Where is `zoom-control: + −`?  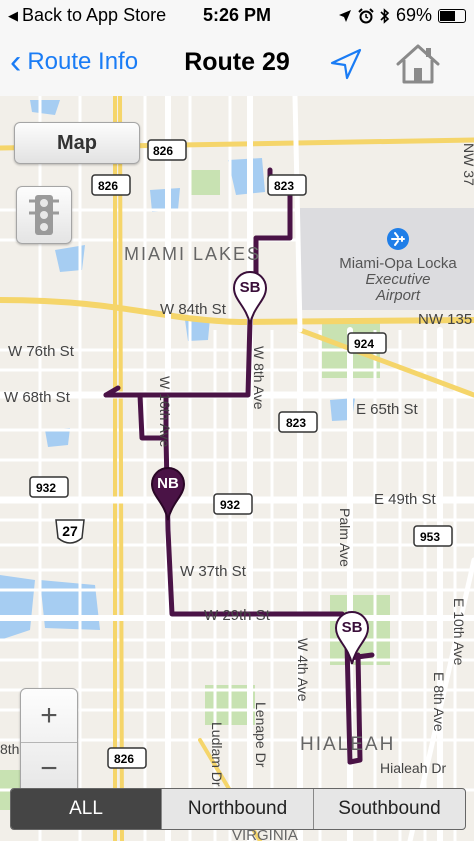
zoom-control: + − is located at coordinates (49, 742).